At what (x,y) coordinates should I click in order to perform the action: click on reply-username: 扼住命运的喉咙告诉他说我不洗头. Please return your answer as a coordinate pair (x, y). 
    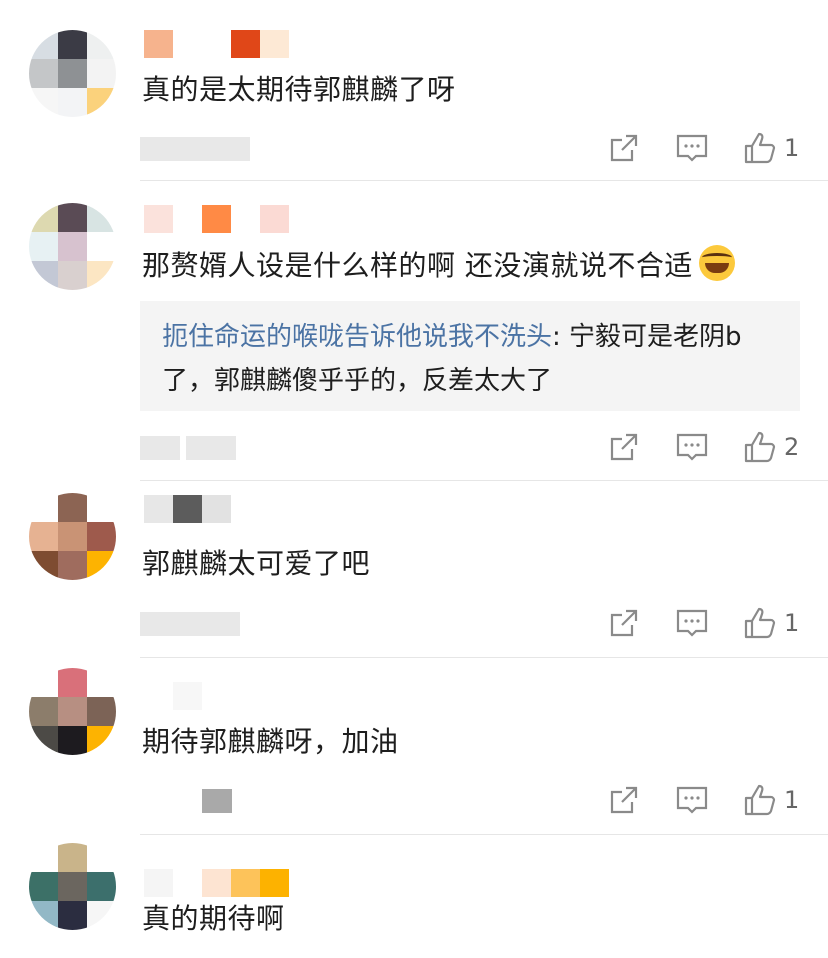
    Looking at the image, I should click on (357, 337).